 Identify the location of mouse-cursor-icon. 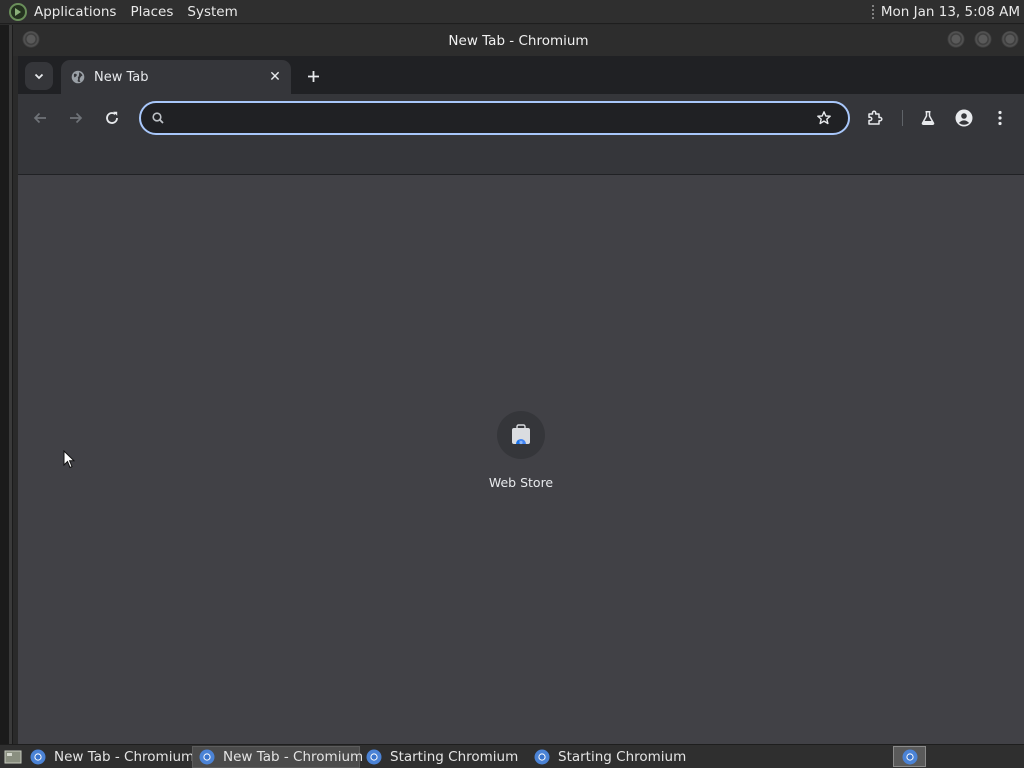
(69, 459).